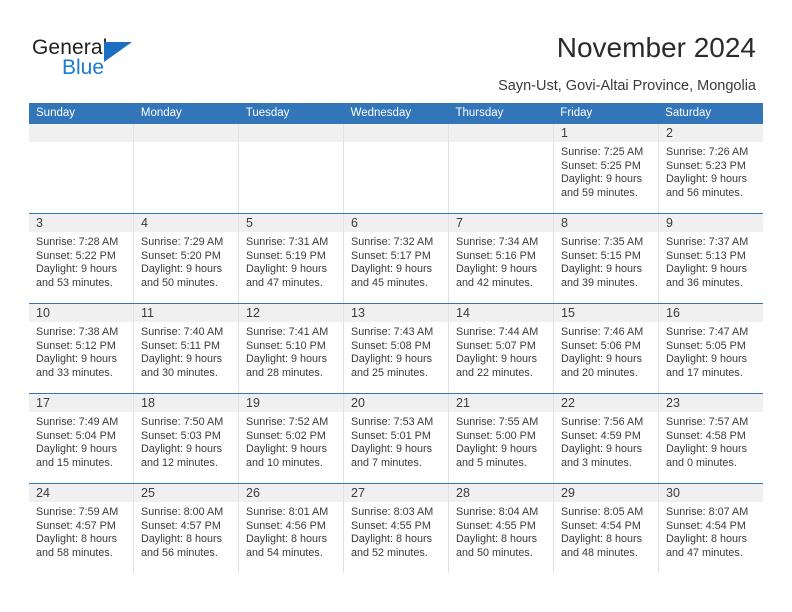 Image resolution: width=792 pixels, height=612 pixels. I want to click on day-number-band: 3, so click(81, 223).